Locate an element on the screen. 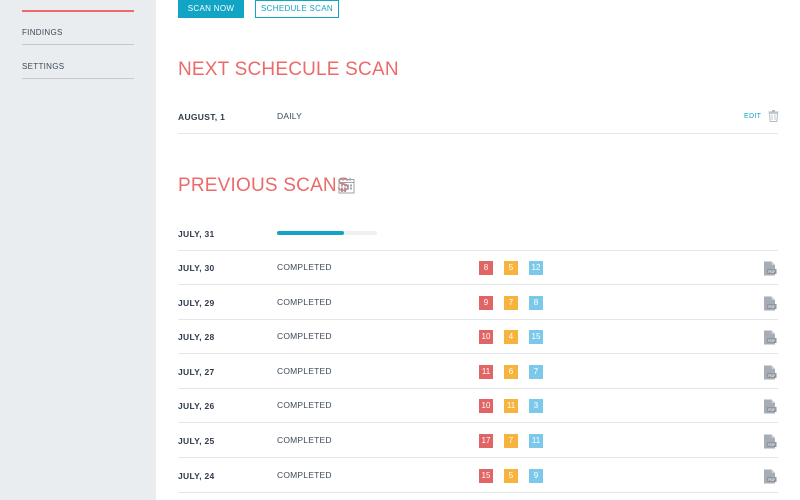 This screenshot has height=500, width=800. medium-severity-badge: 6 is located at coordinates (511, 371).